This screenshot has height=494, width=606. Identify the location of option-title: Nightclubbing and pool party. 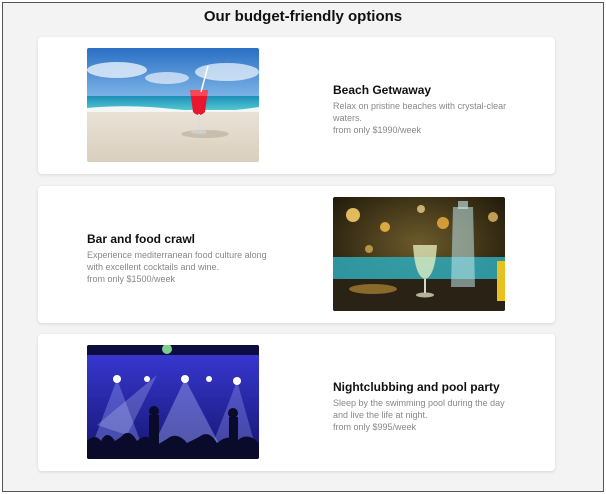
(416, 387).